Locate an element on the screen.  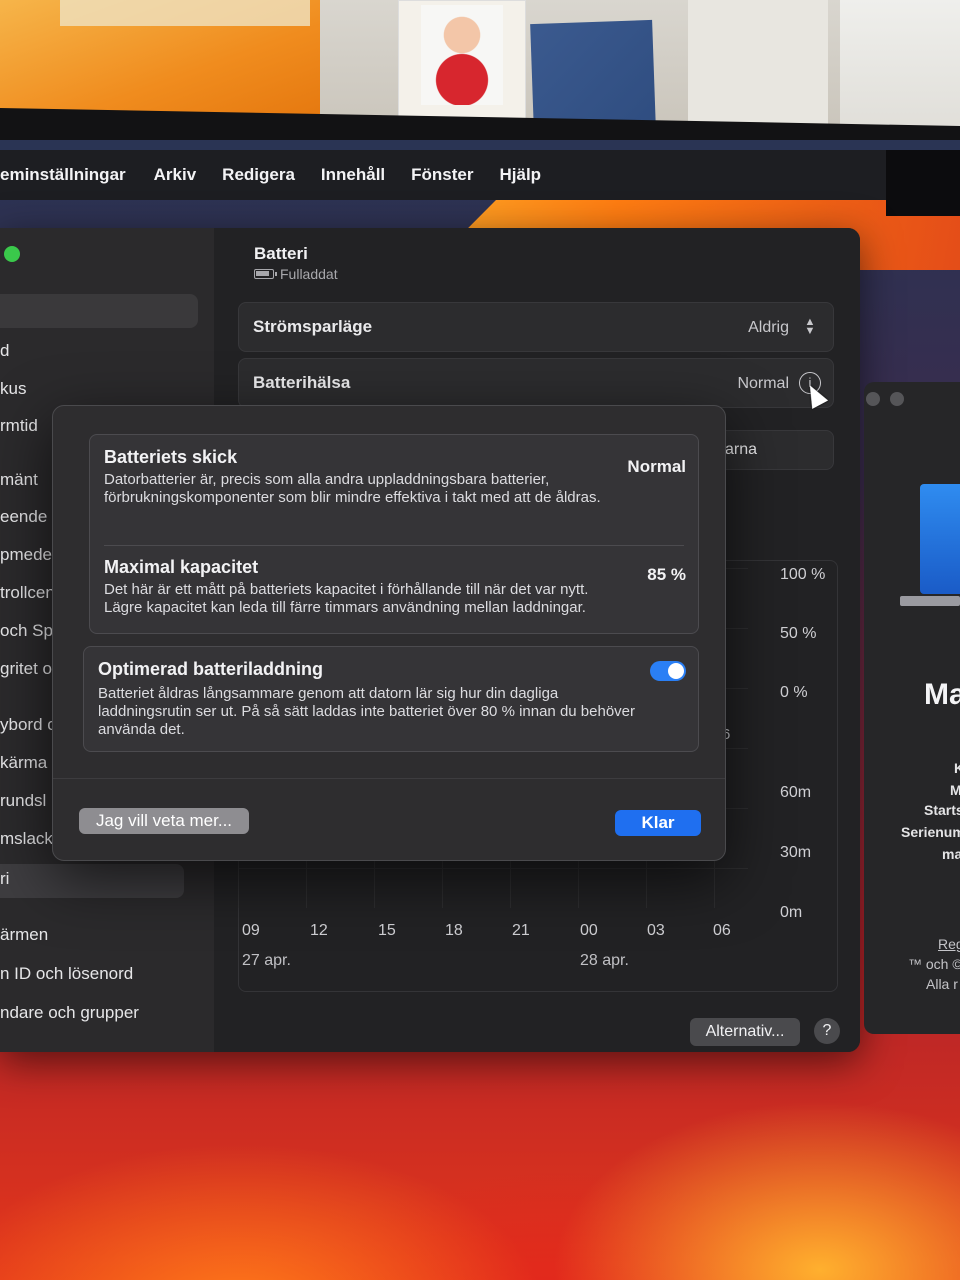
x-axis-tick-label: 15 is located at coordinates (387, 930).